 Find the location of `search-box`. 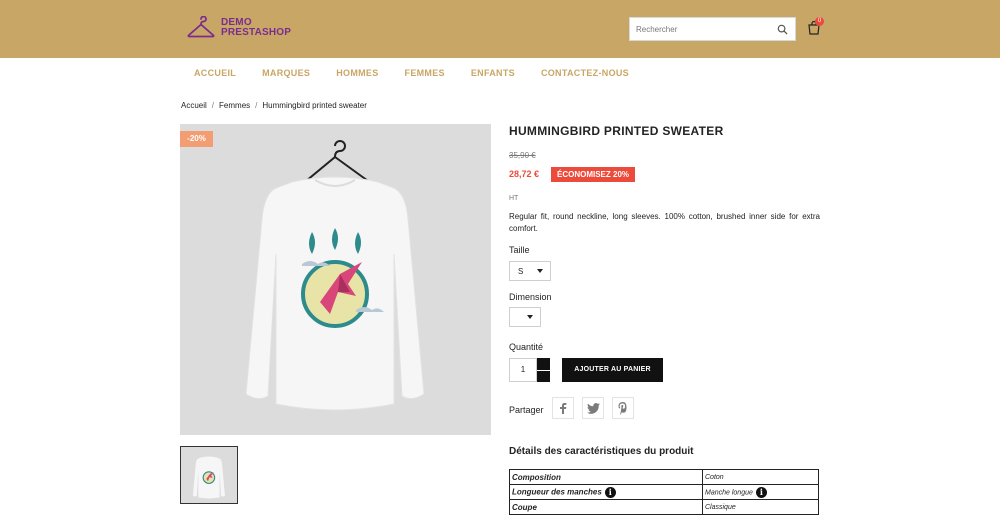

search-box is located at coordinates (712, 29).